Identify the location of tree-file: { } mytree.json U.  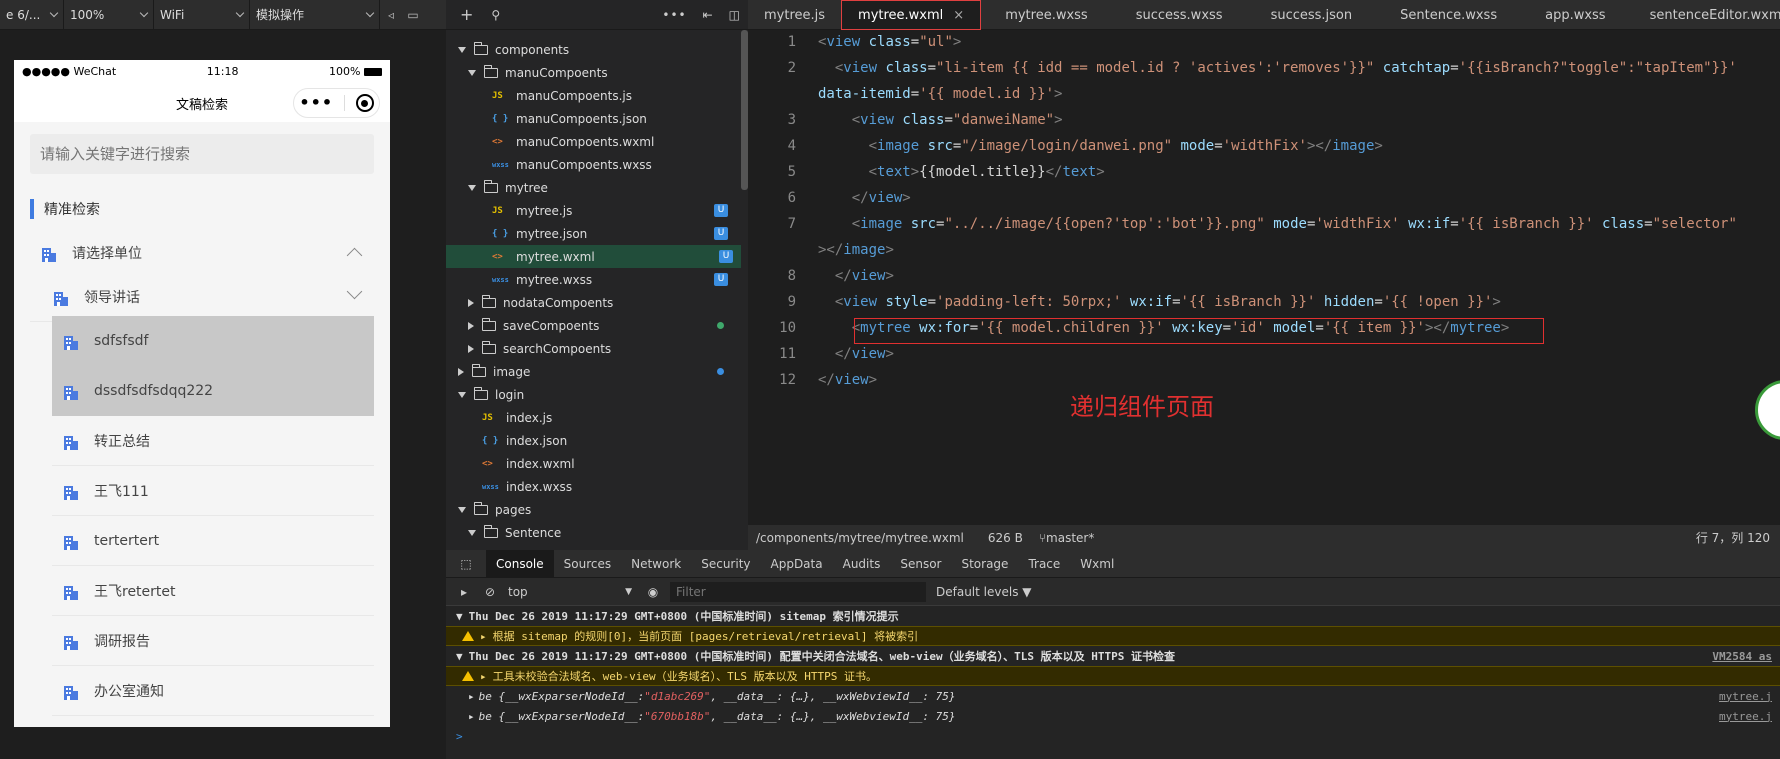
(591, 233).